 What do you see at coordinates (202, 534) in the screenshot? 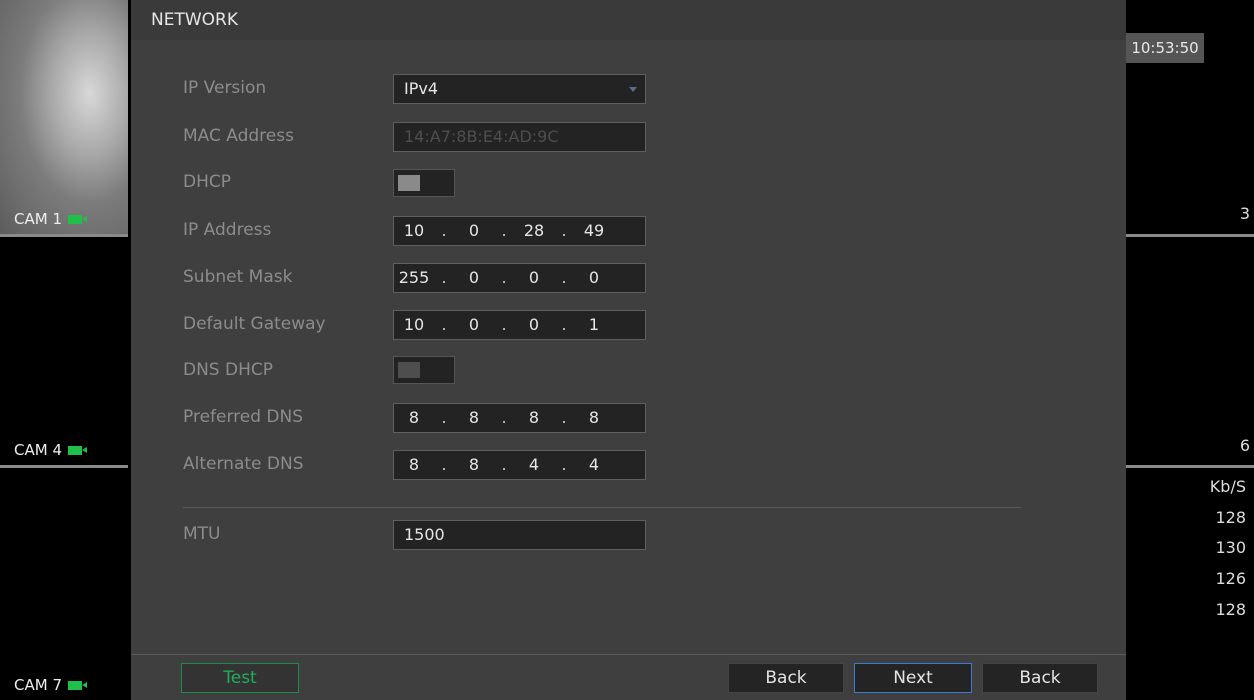
I see `mtu-label: MTU` at bounding box center [202, 534].